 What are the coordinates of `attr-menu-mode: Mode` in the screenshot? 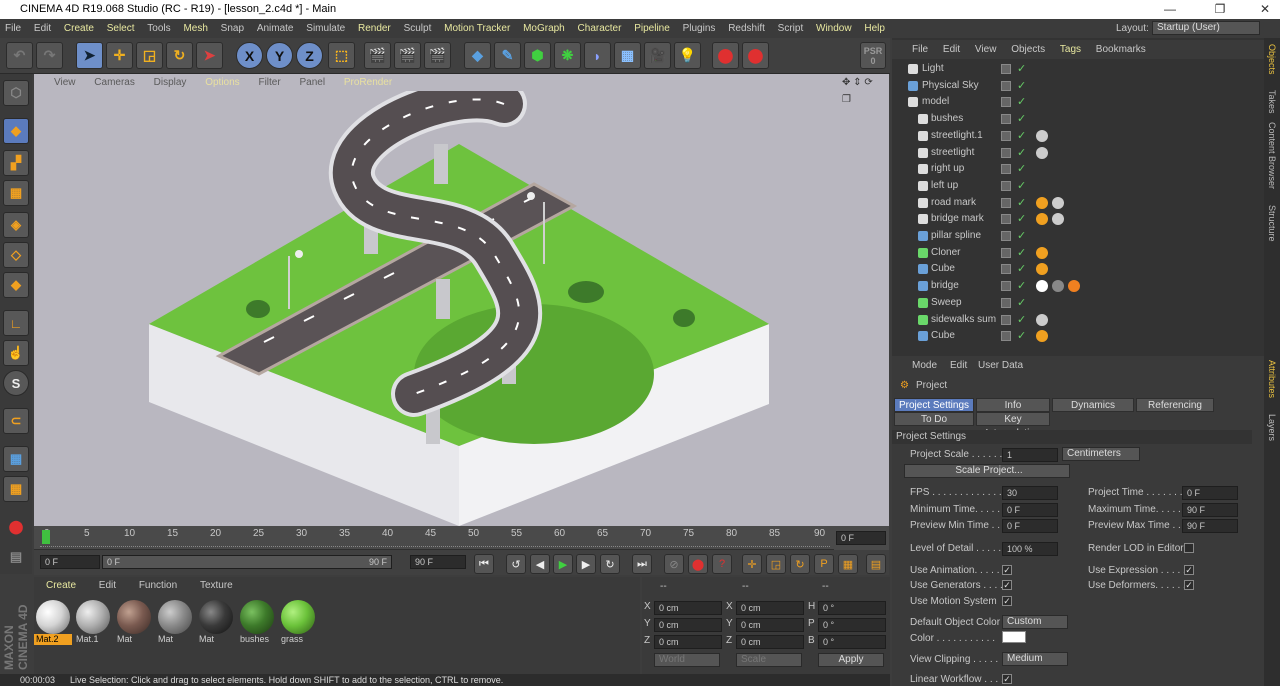 It's located at (924, 365).